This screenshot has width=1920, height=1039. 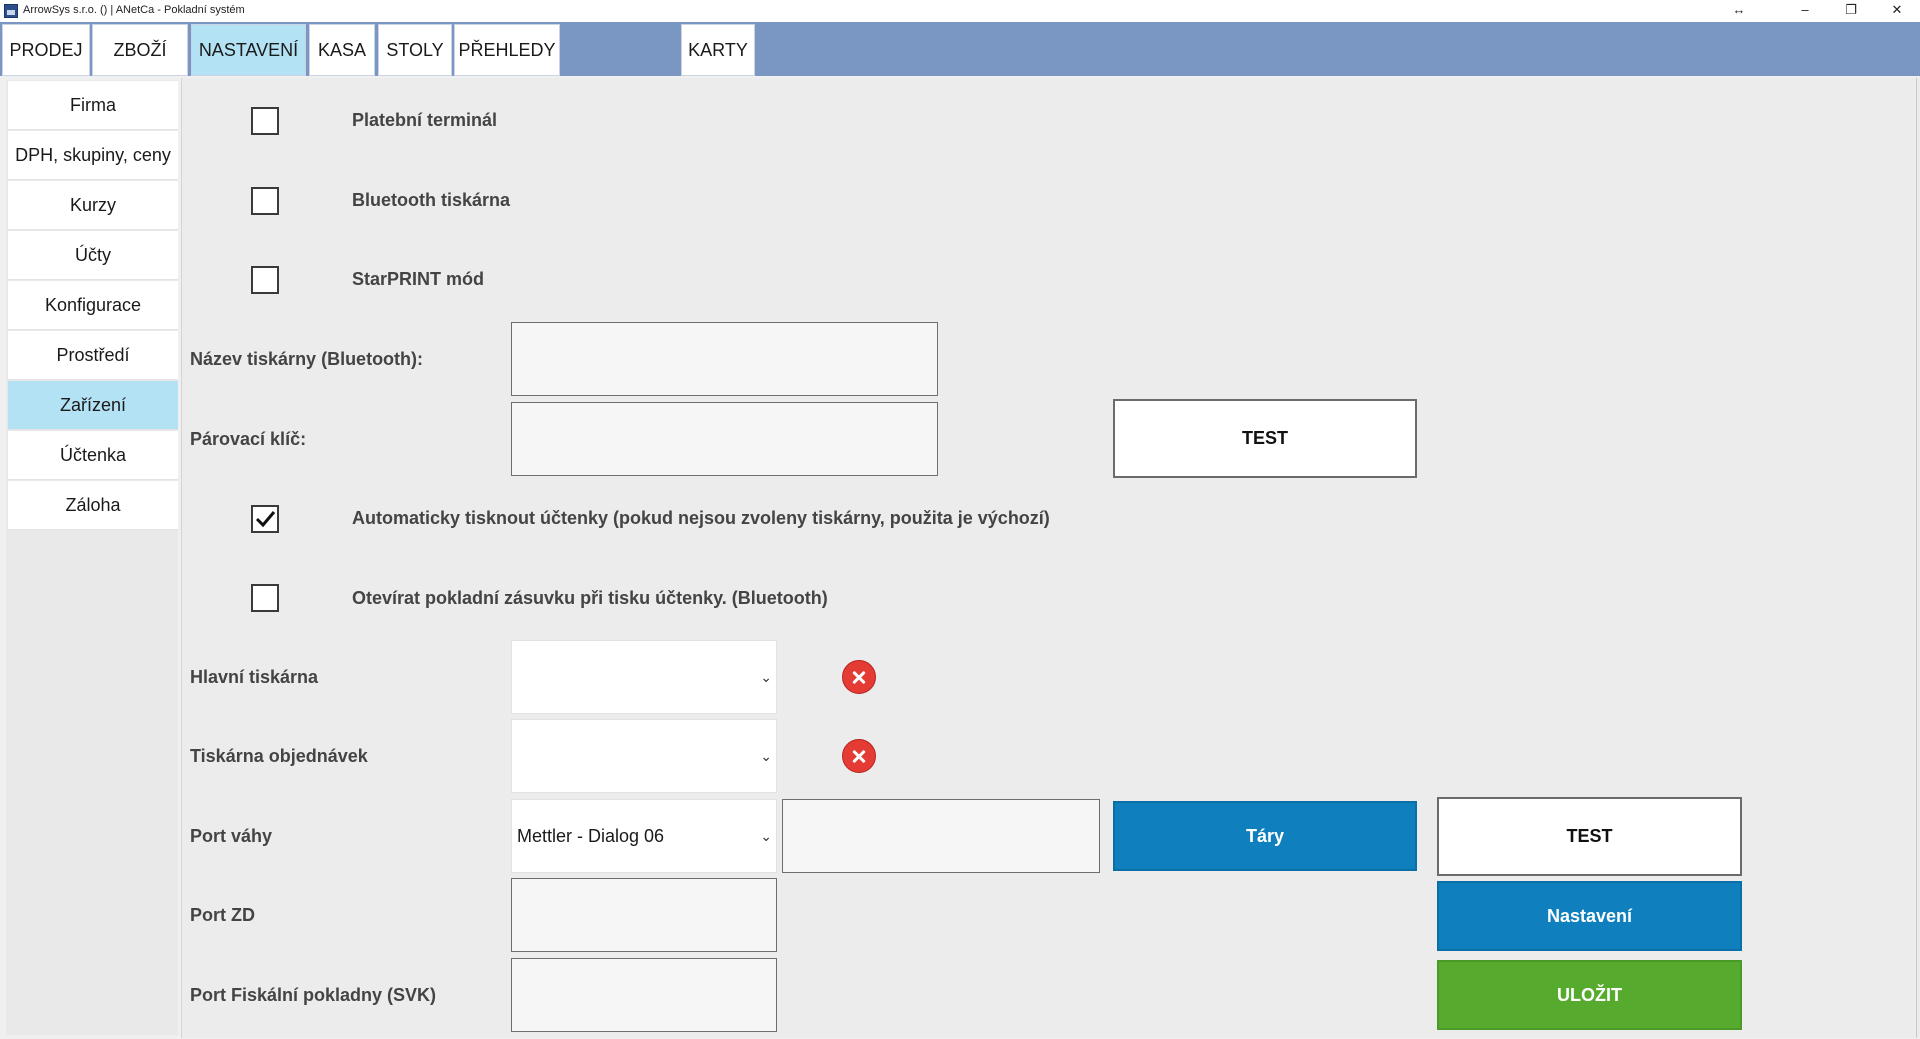 What do you see at coordinates (415, 50) in the screenshot?
I see `tab-stoly: STOLY` at bounding box center [415, 50].